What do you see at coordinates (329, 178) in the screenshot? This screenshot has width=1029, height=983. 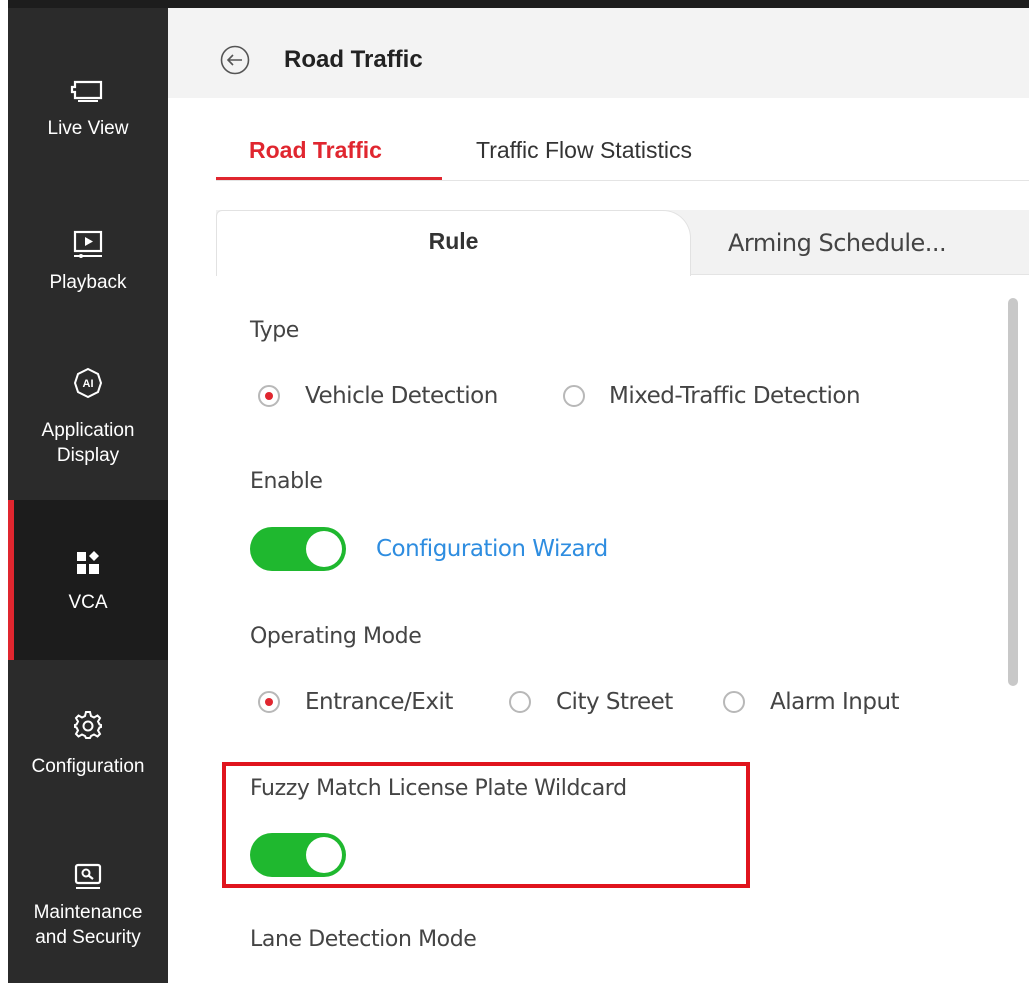 I see `tab-active-underline` at bounding box center [329, 178].